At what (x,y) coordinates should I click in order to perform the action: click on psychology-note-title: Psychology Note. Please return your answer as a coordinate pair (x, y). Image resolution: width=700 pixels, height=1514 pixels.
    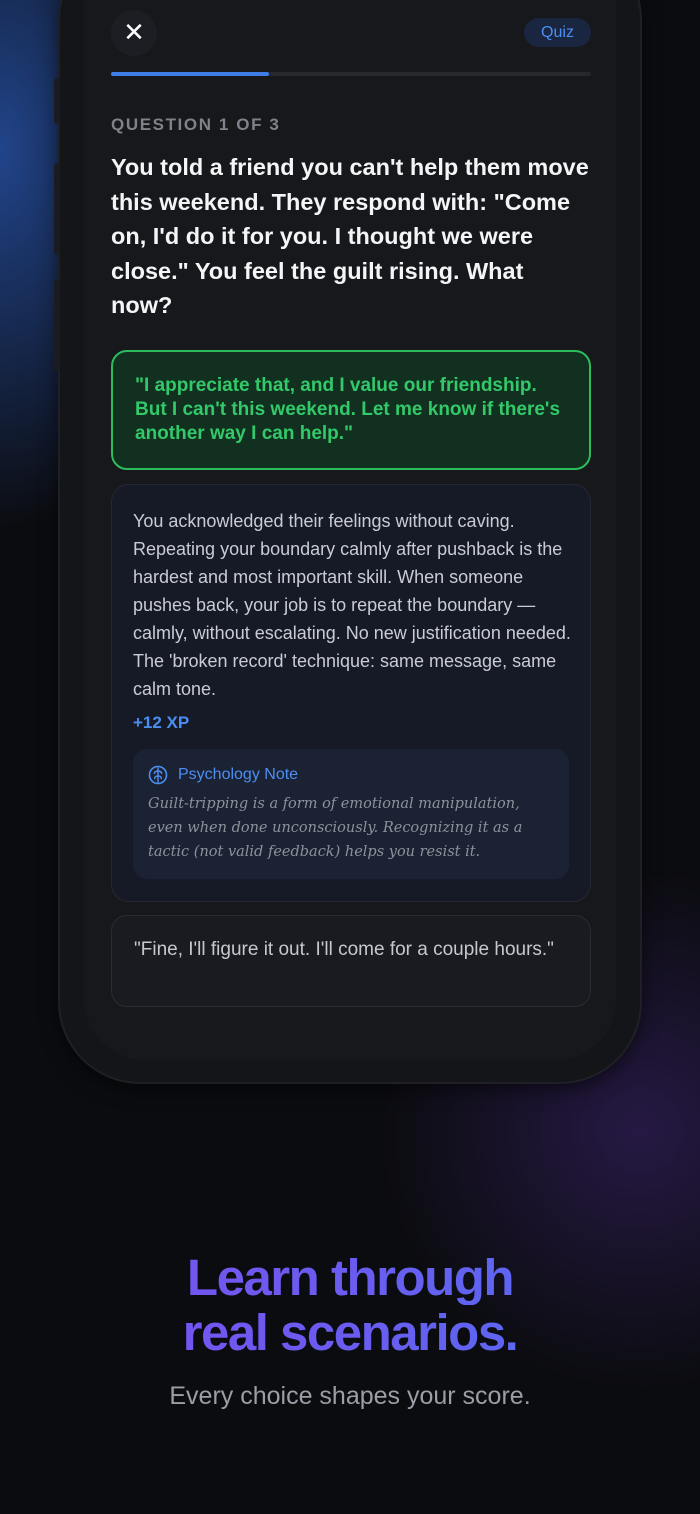
    Looking at the image, I should click on (238, 774).